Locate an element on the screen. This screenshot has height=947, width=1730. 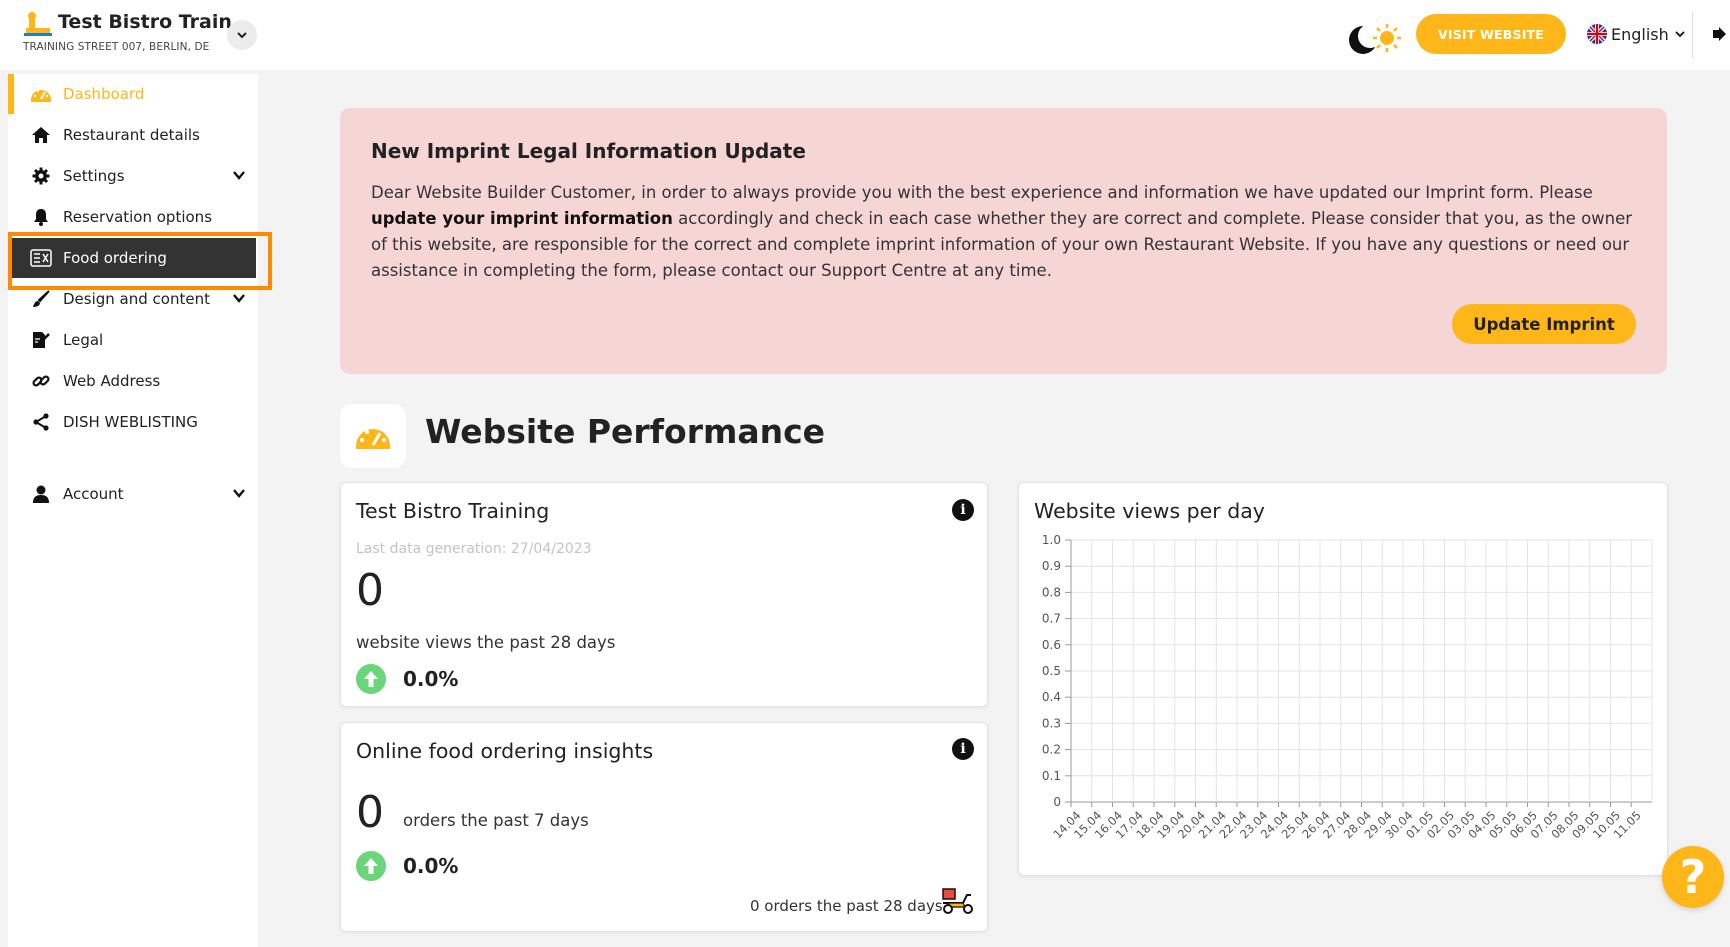
help-button: ? is located at coordinates (1693, 877).